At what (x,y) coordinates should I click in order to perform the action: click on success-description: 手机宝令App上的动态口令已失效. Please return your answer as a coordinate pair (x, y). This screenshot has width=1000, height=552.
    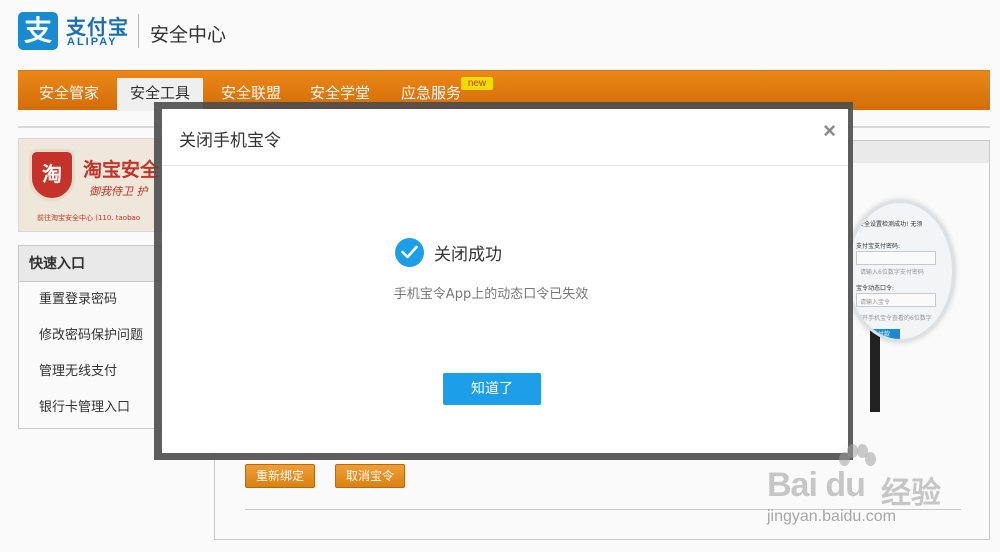
    Looking at the image, I should click on (491, 294).